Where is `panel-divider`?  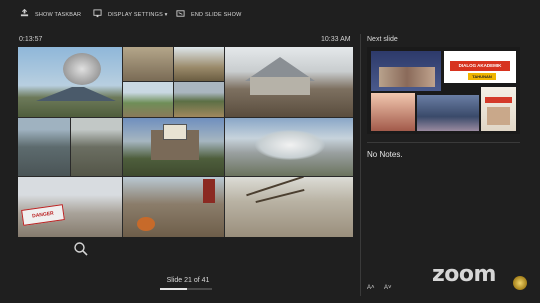
panel-divider is located at coordinates (360, 165).